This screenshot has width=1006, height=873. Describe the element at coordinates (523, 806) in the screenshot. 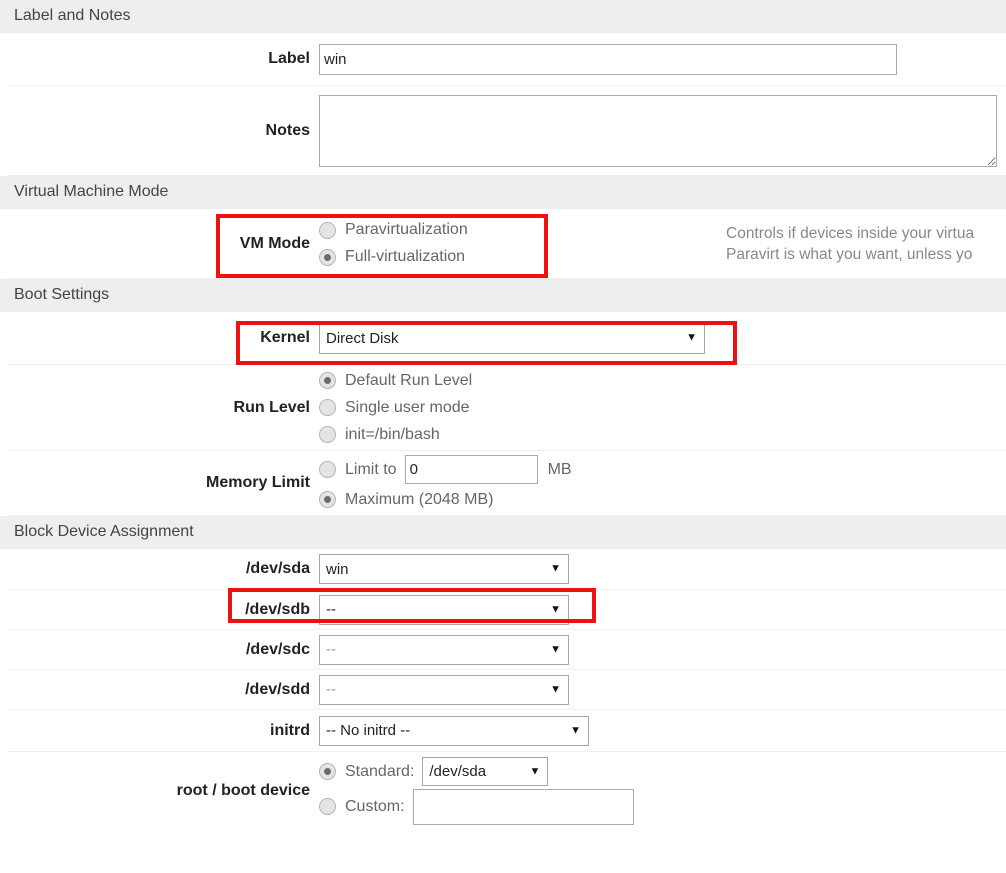

I see `root-boot-custom-input` at that location.